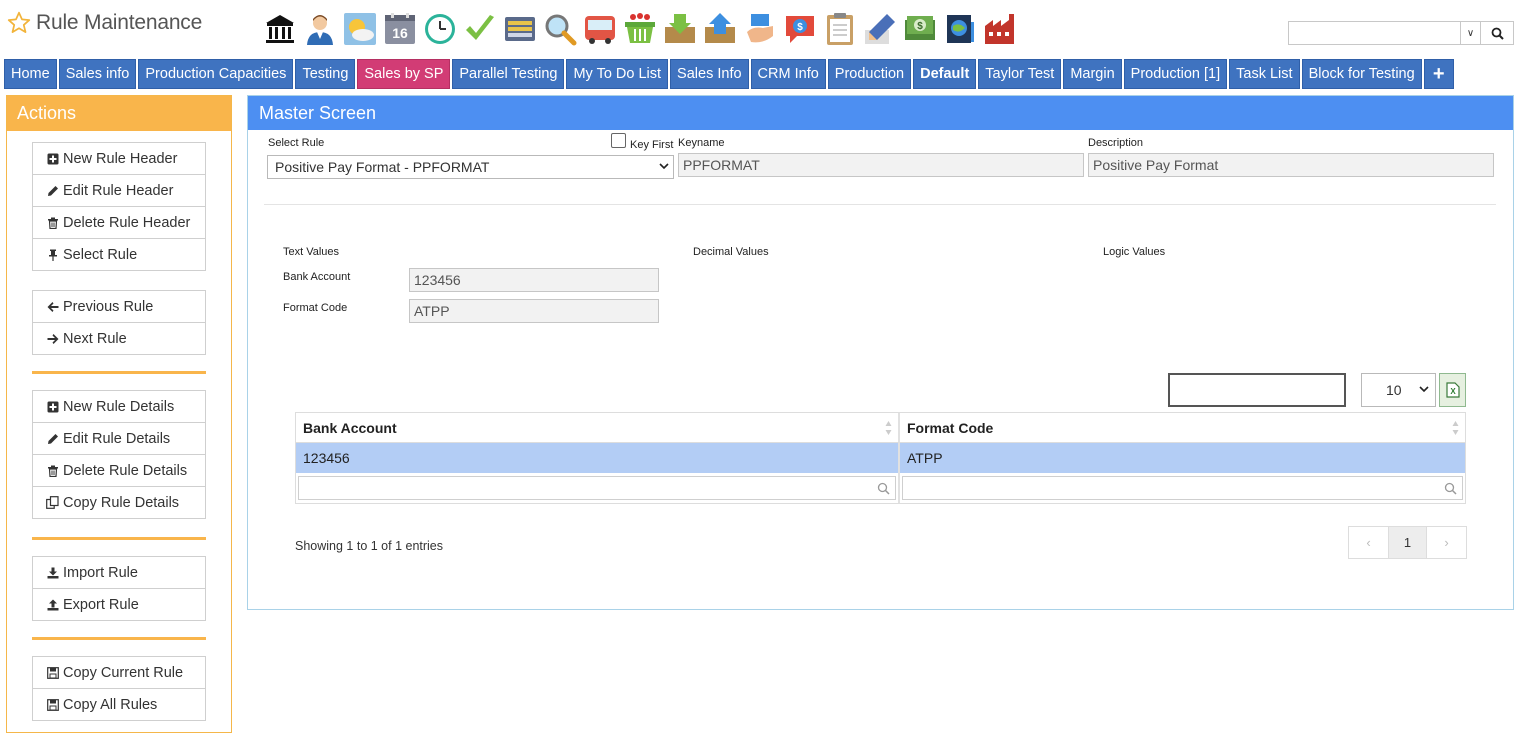 The image size is (1517, 737). I want to click on column-filter-format-code, so click(1182, 488).